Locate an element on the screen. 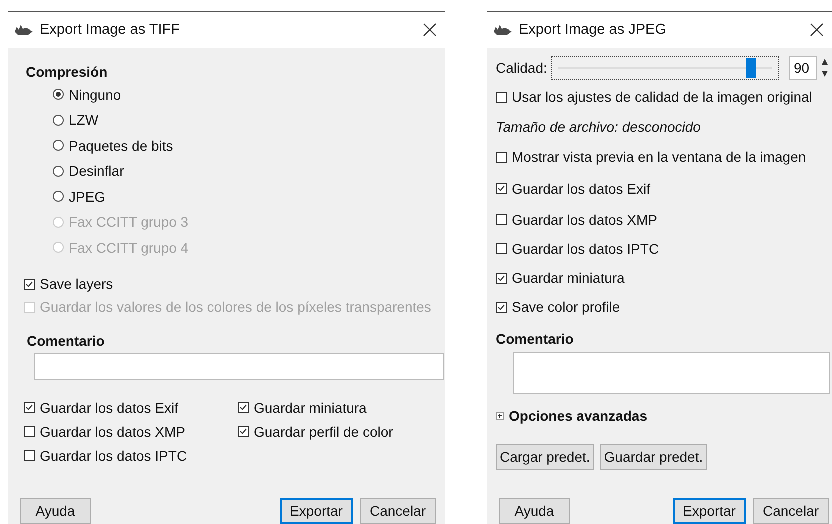  window-title: Export Image as TIFF is located at coordinates (110, 30).